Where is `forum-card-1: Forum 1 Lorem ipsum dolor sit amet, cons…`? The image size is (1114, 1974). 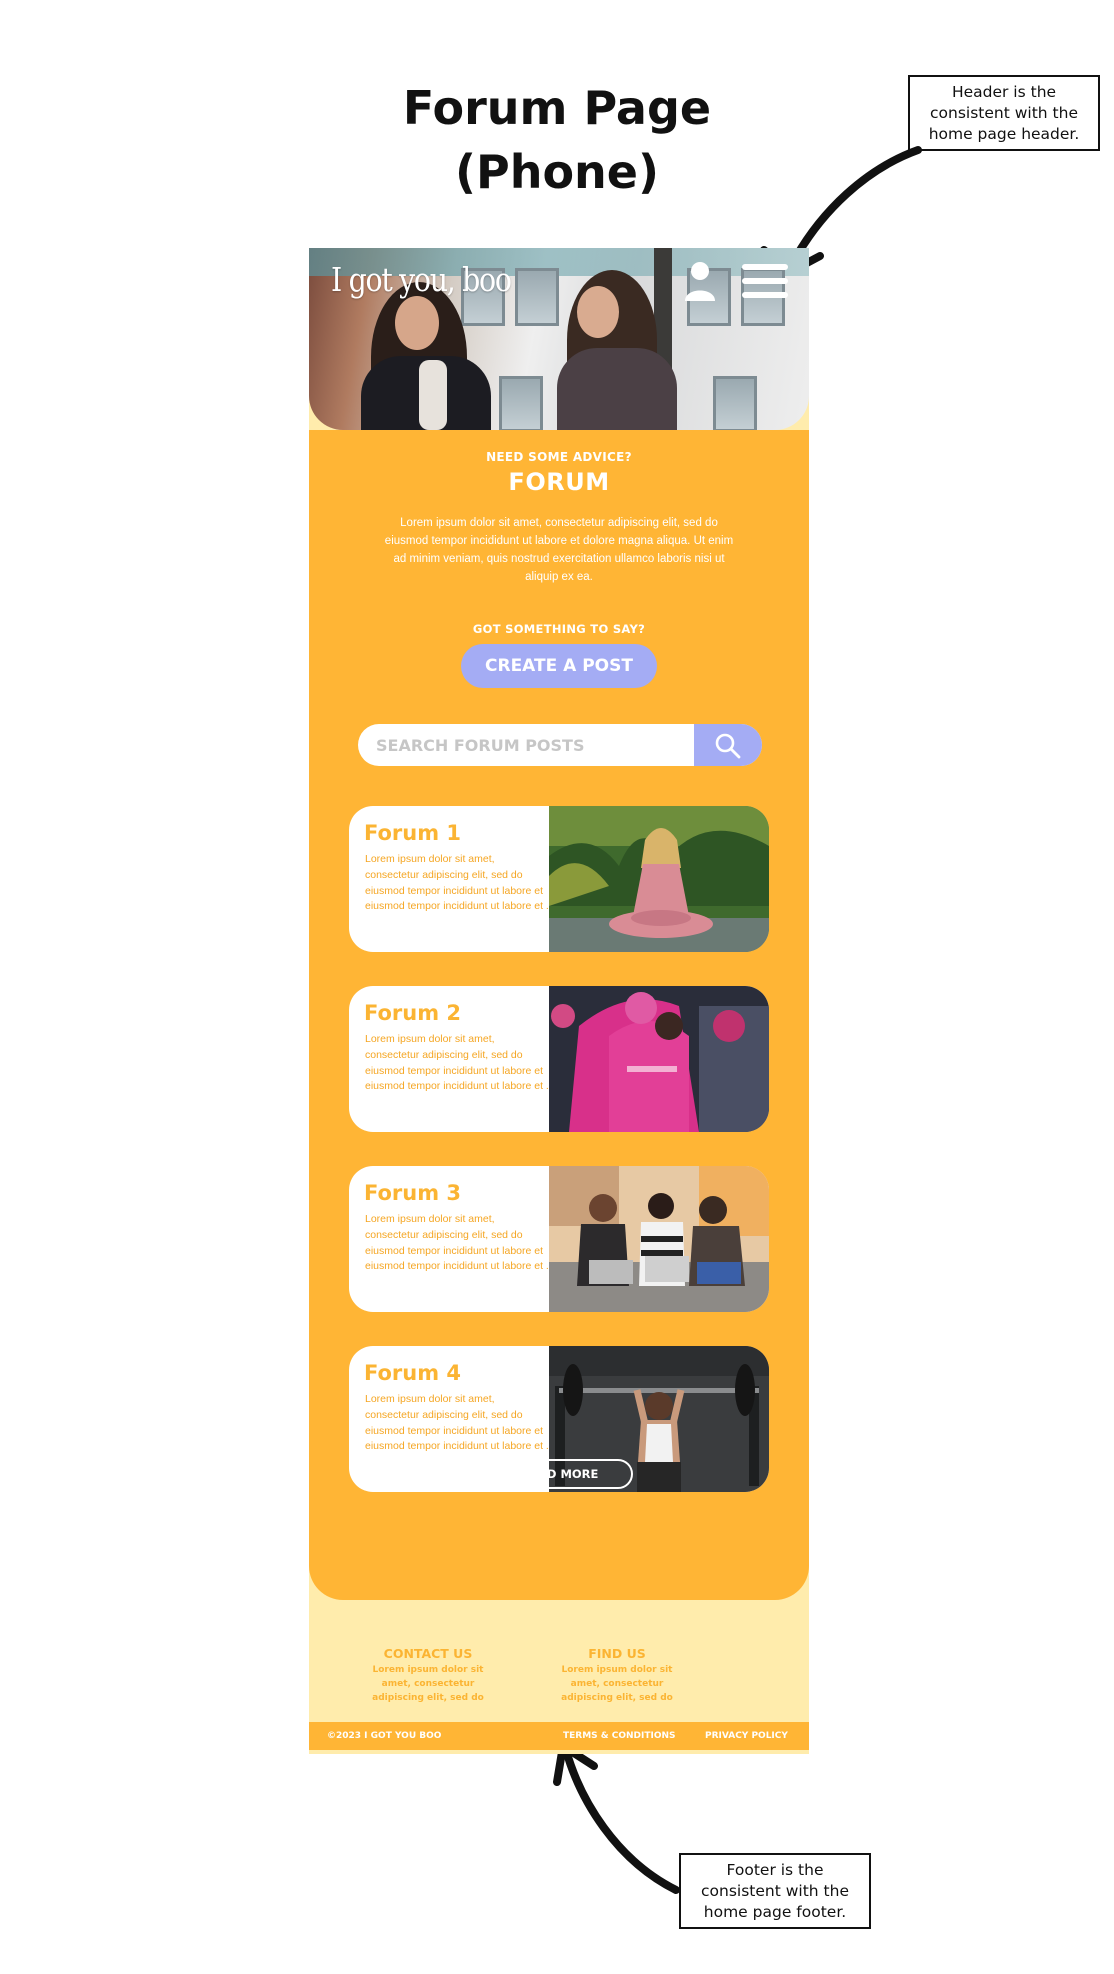 forum-card-1: Forum 1 Lorem ipsum dolor sit amet, cons… is located at coordinates (559, 879).